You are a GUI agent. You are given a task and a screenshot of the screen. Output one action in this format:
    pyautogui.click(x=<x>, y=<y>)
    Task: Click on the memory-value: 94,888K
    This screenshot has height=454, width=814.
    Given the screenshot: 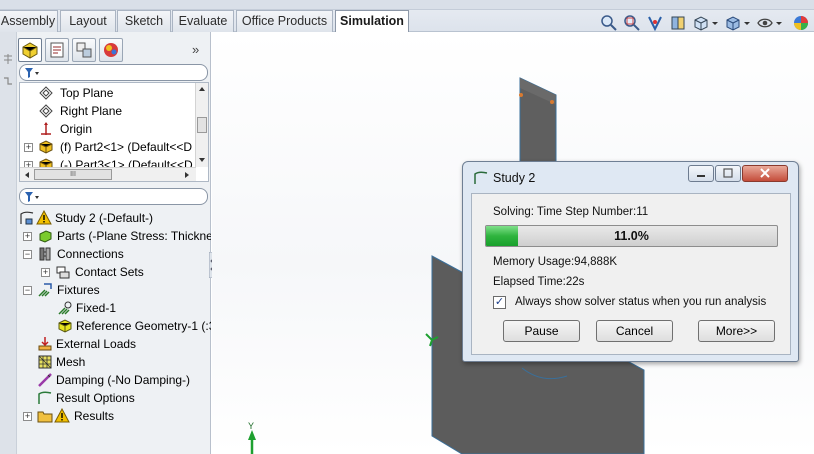 What is the action you would take?
    pyautogui.click(x=596, y=262)
    